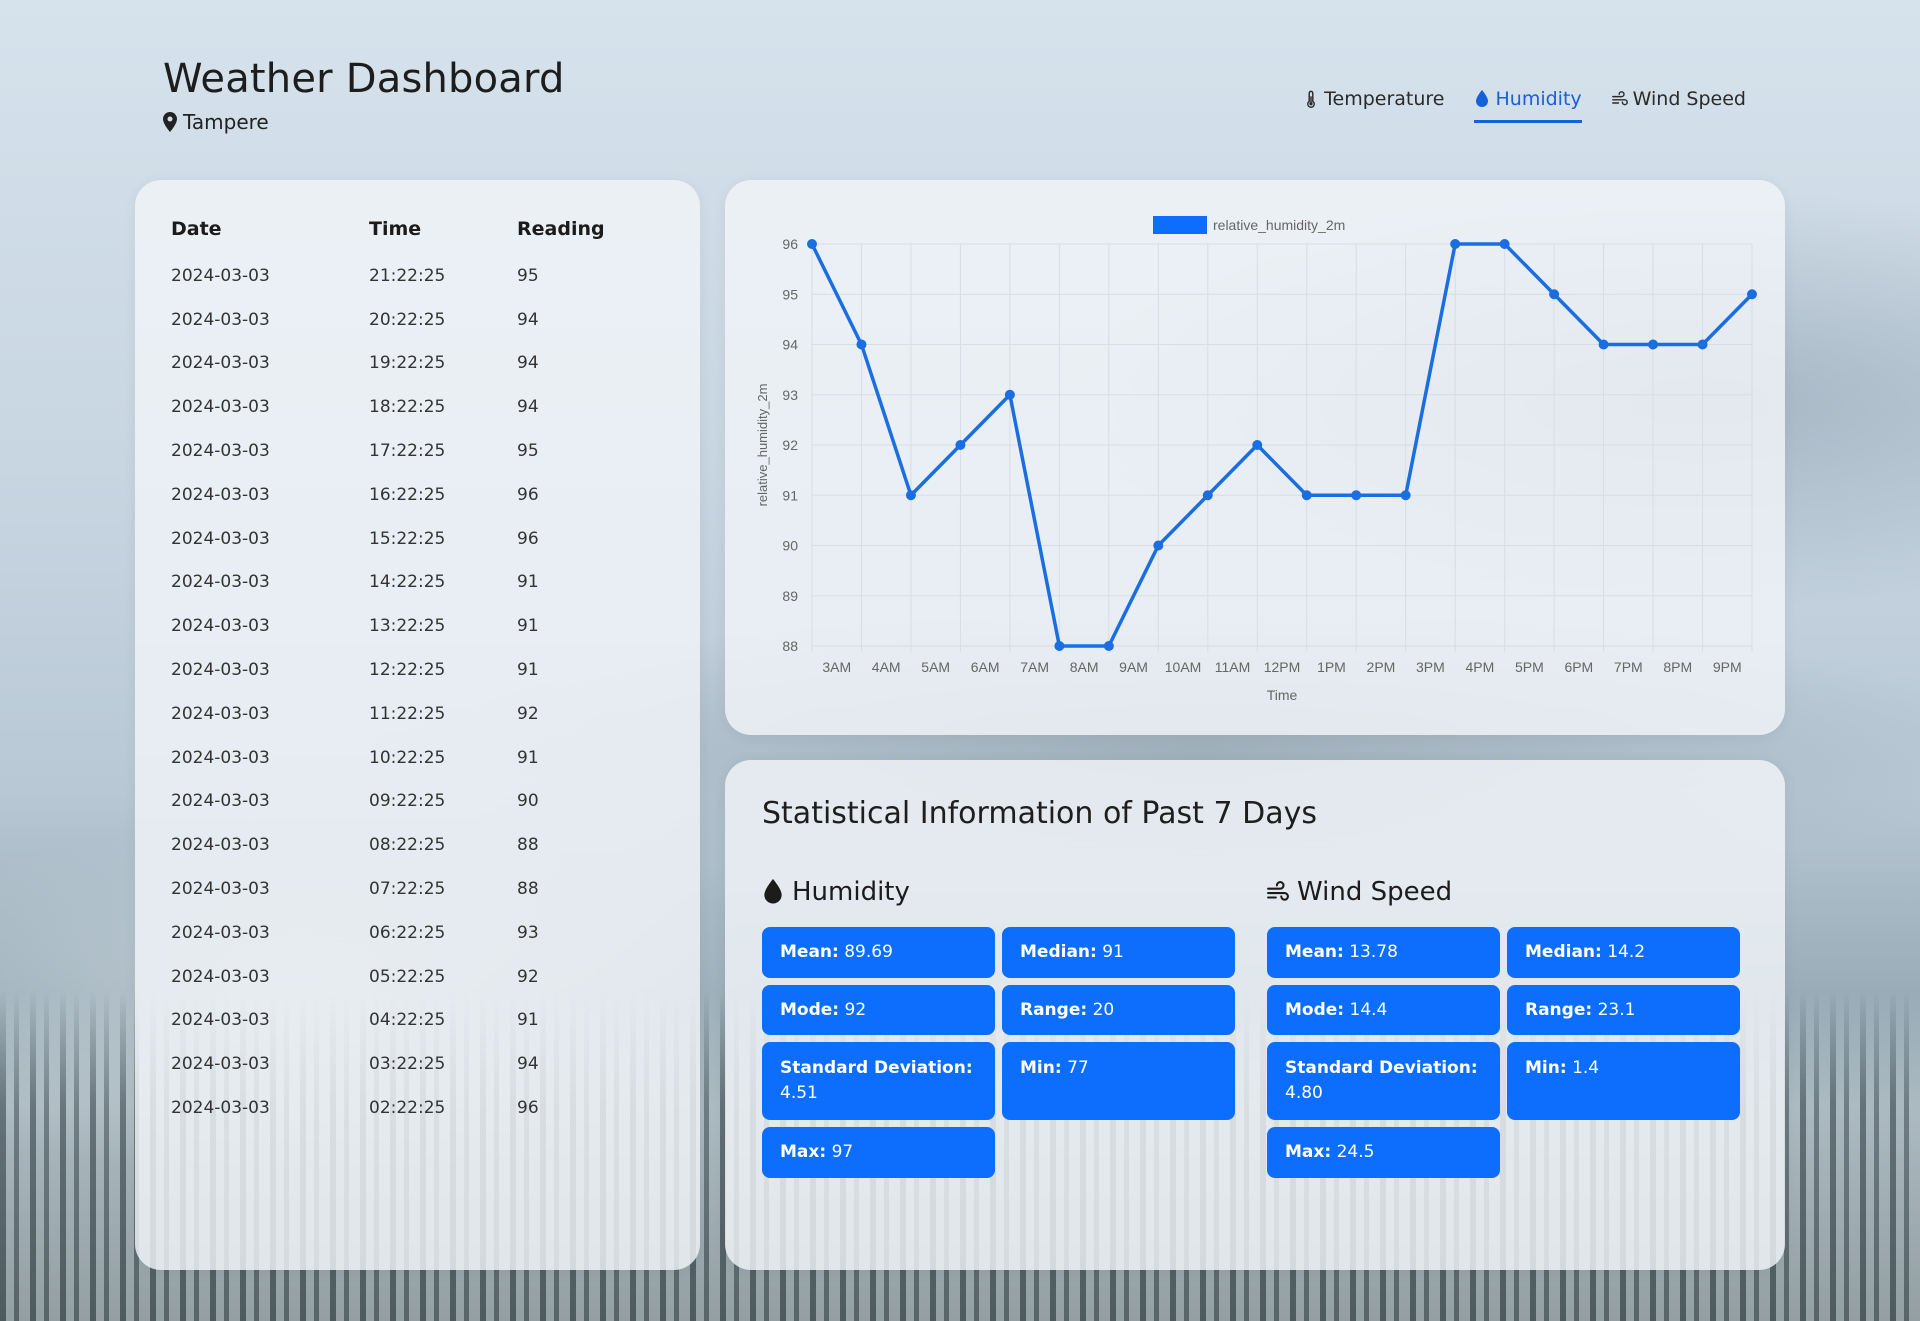 The height and width of the screenshot is (1321, 1920). I want to click on y-tick-label: 95, so click(790, 294).